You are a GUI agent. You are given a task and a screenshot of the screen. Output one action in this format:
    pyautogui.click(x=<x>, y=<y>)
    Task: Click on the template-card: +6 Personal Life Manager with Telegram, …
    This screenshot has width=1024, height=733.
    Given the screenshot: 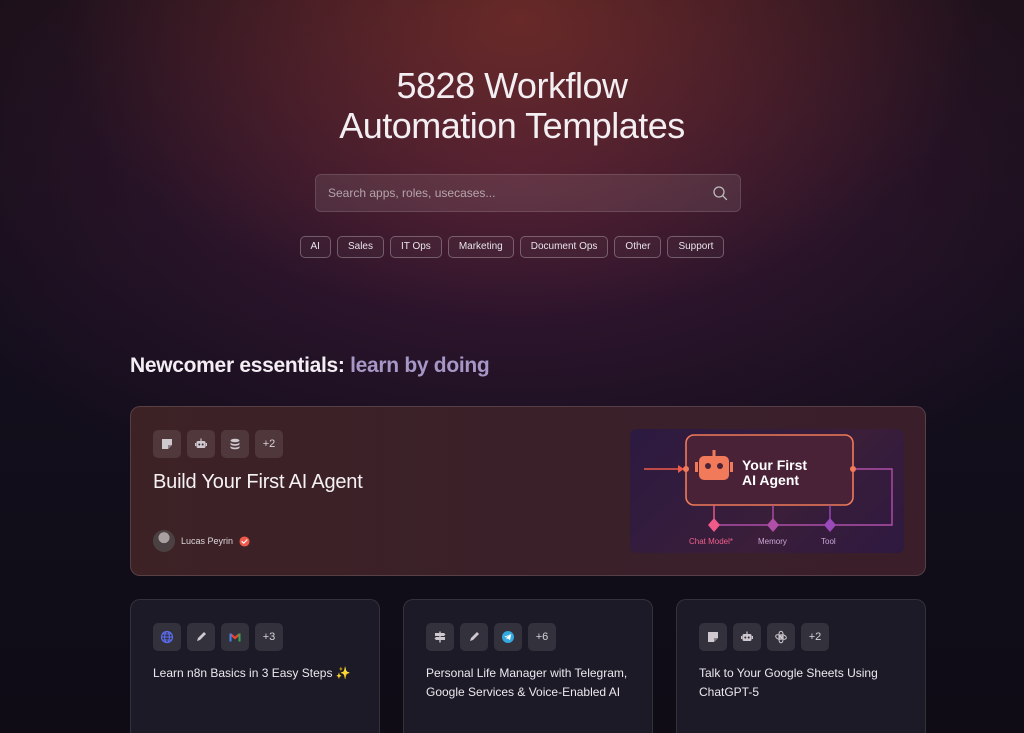 What is the action you would take?
    pyautogui.click(x=528, y=666)
    